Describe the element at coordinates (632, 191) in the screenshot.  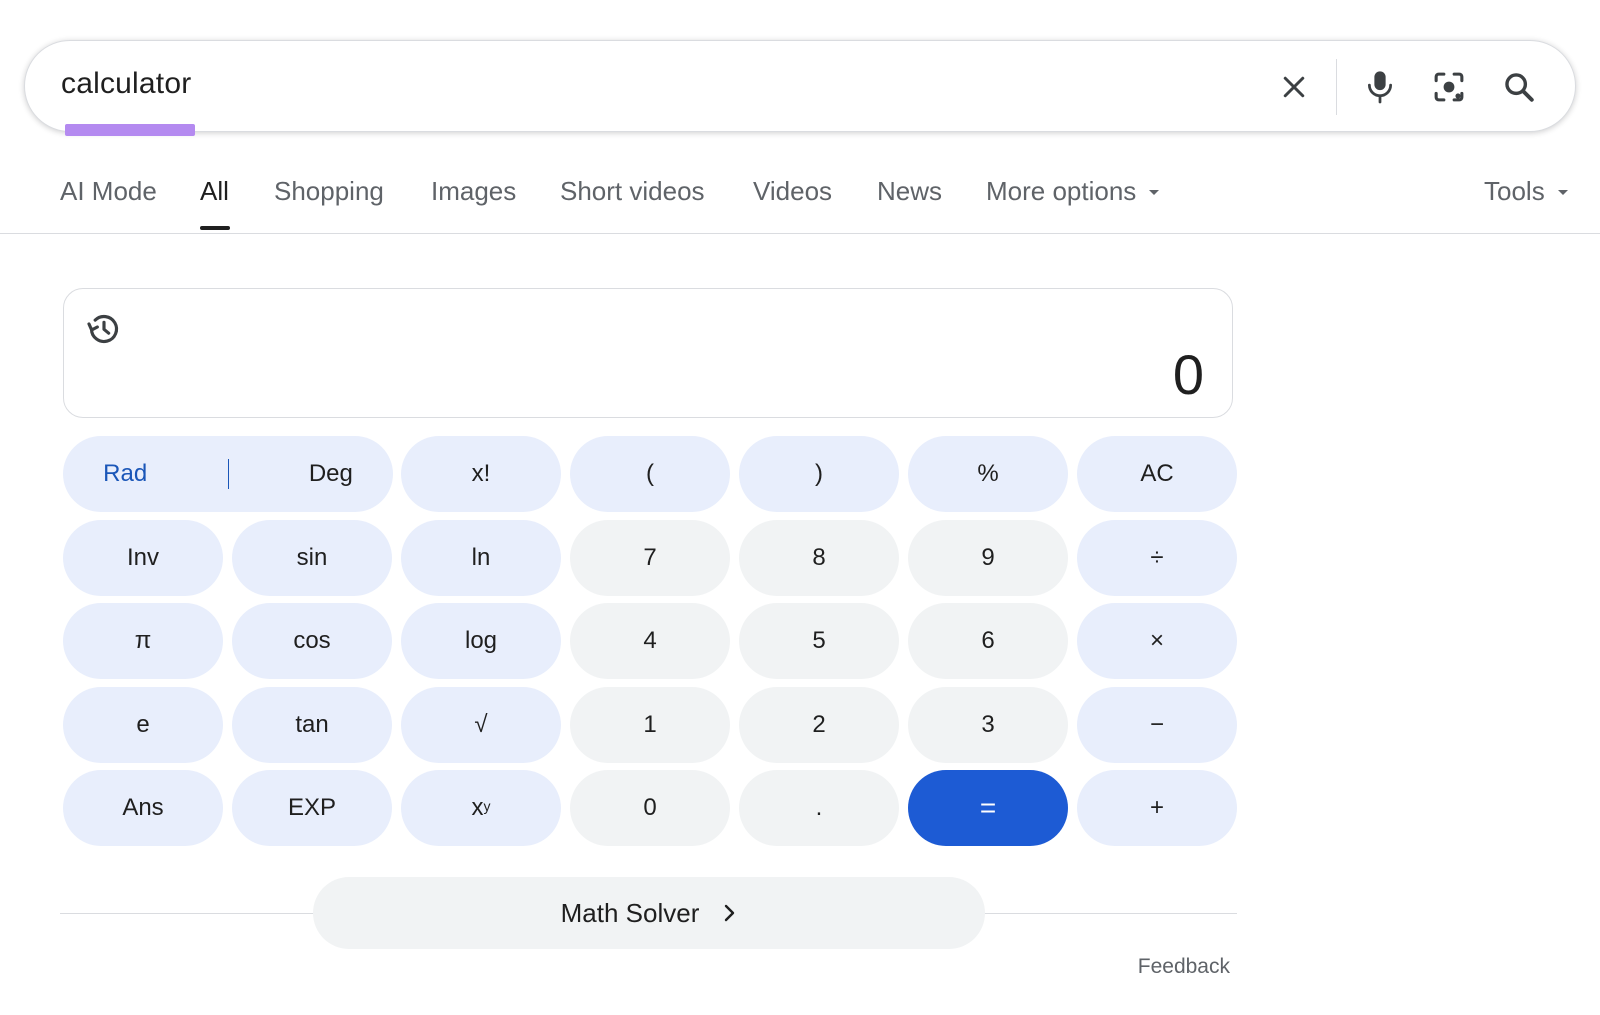
I see `tab-short-videos: Short videos` at that location.